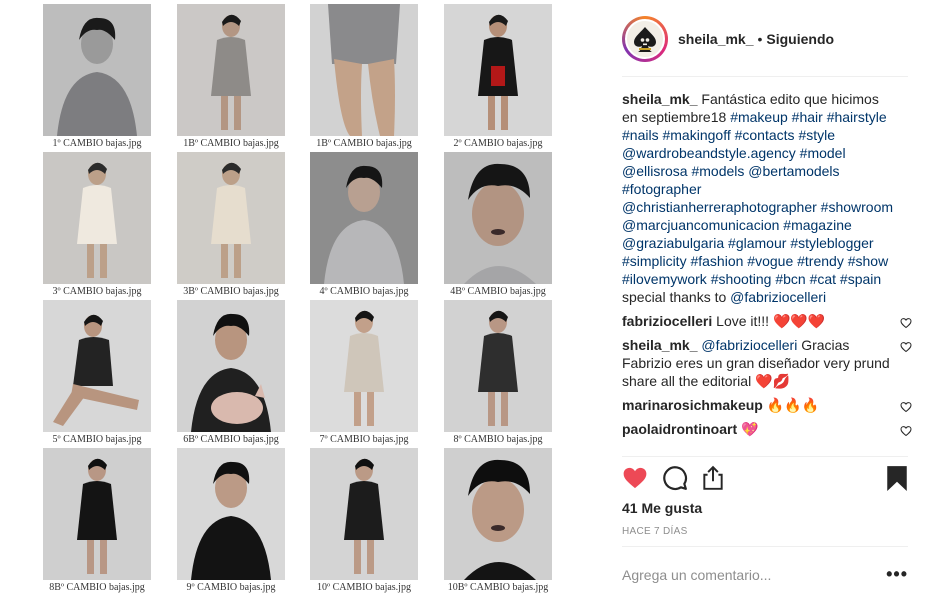 This screenshot has height=597, width=926. What do you see at coordinates (793, 171) in the screenshot?
I see `tag-link: @bertamodels` at bounding box center [793, 171].